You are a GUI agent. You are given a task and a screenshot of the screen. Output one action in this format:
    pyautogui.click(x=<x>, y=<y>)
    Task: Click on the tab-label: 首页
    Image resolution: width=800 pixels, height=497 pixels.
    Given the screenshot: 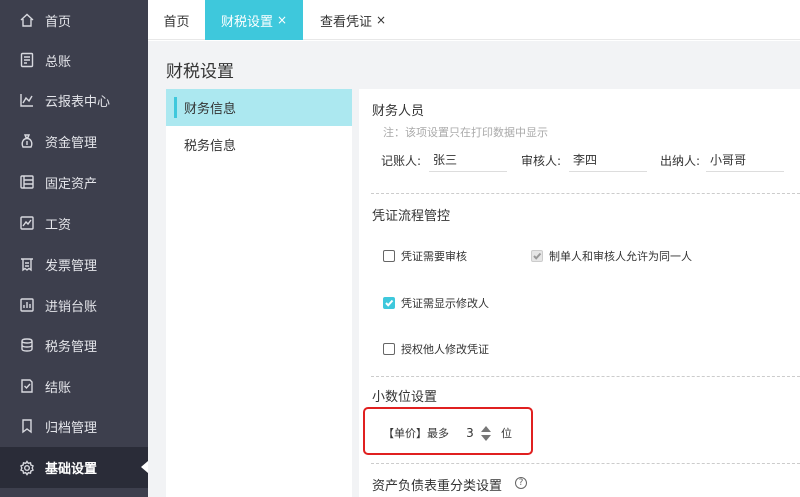 What is the action you would take?
    pyautogui.click(x=176, y=22)
    